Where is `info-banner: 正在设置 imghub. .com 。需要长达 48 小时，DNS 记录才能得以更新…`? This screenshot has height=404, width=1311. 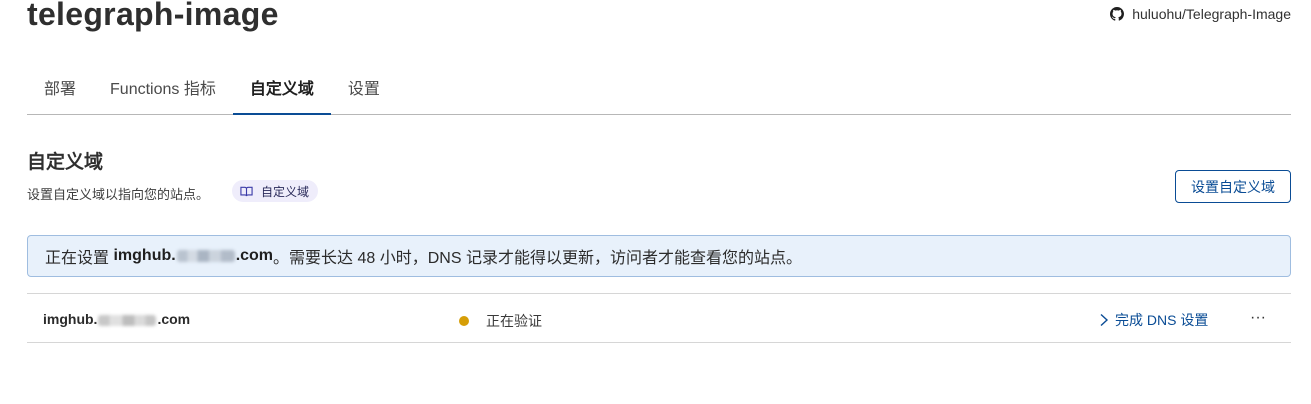
info-banner: 正在设置 imghub. .com 。需要长达 48 小时，DNS 记录才能得以更新… is located at coordinates (659, 256).